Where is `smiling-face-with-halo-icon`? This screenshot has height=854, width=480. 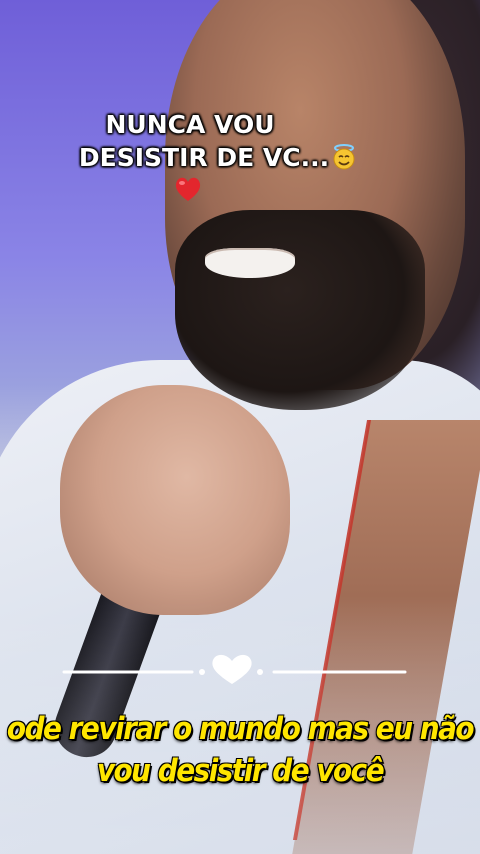
smiling-face-with-halo-icon is located at coordinates (344, 157).